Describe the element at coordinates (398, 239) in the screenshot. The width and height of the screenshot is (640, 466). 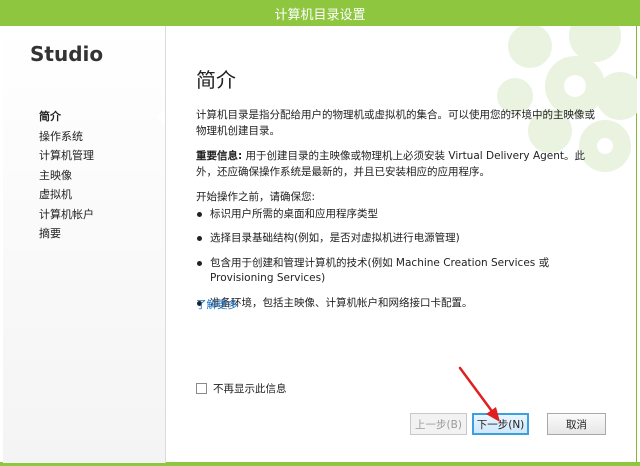
I see `prerequisite-item: 选择目录基础结构(例如，是否对虚拟机进行电源管理)` at that location.